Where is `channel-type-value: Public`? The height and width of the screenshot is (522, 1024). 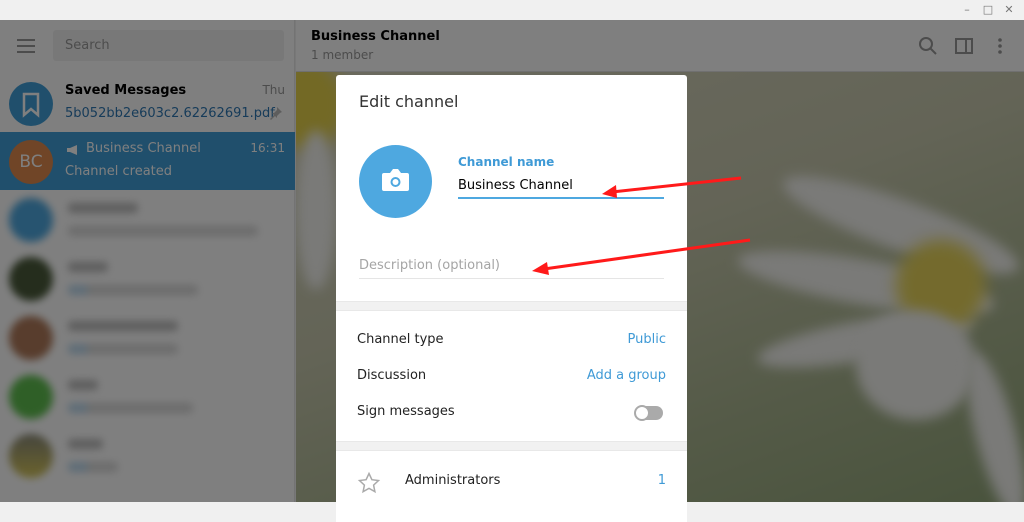 channel-type-value: Public is located at coordinates (647, 339).